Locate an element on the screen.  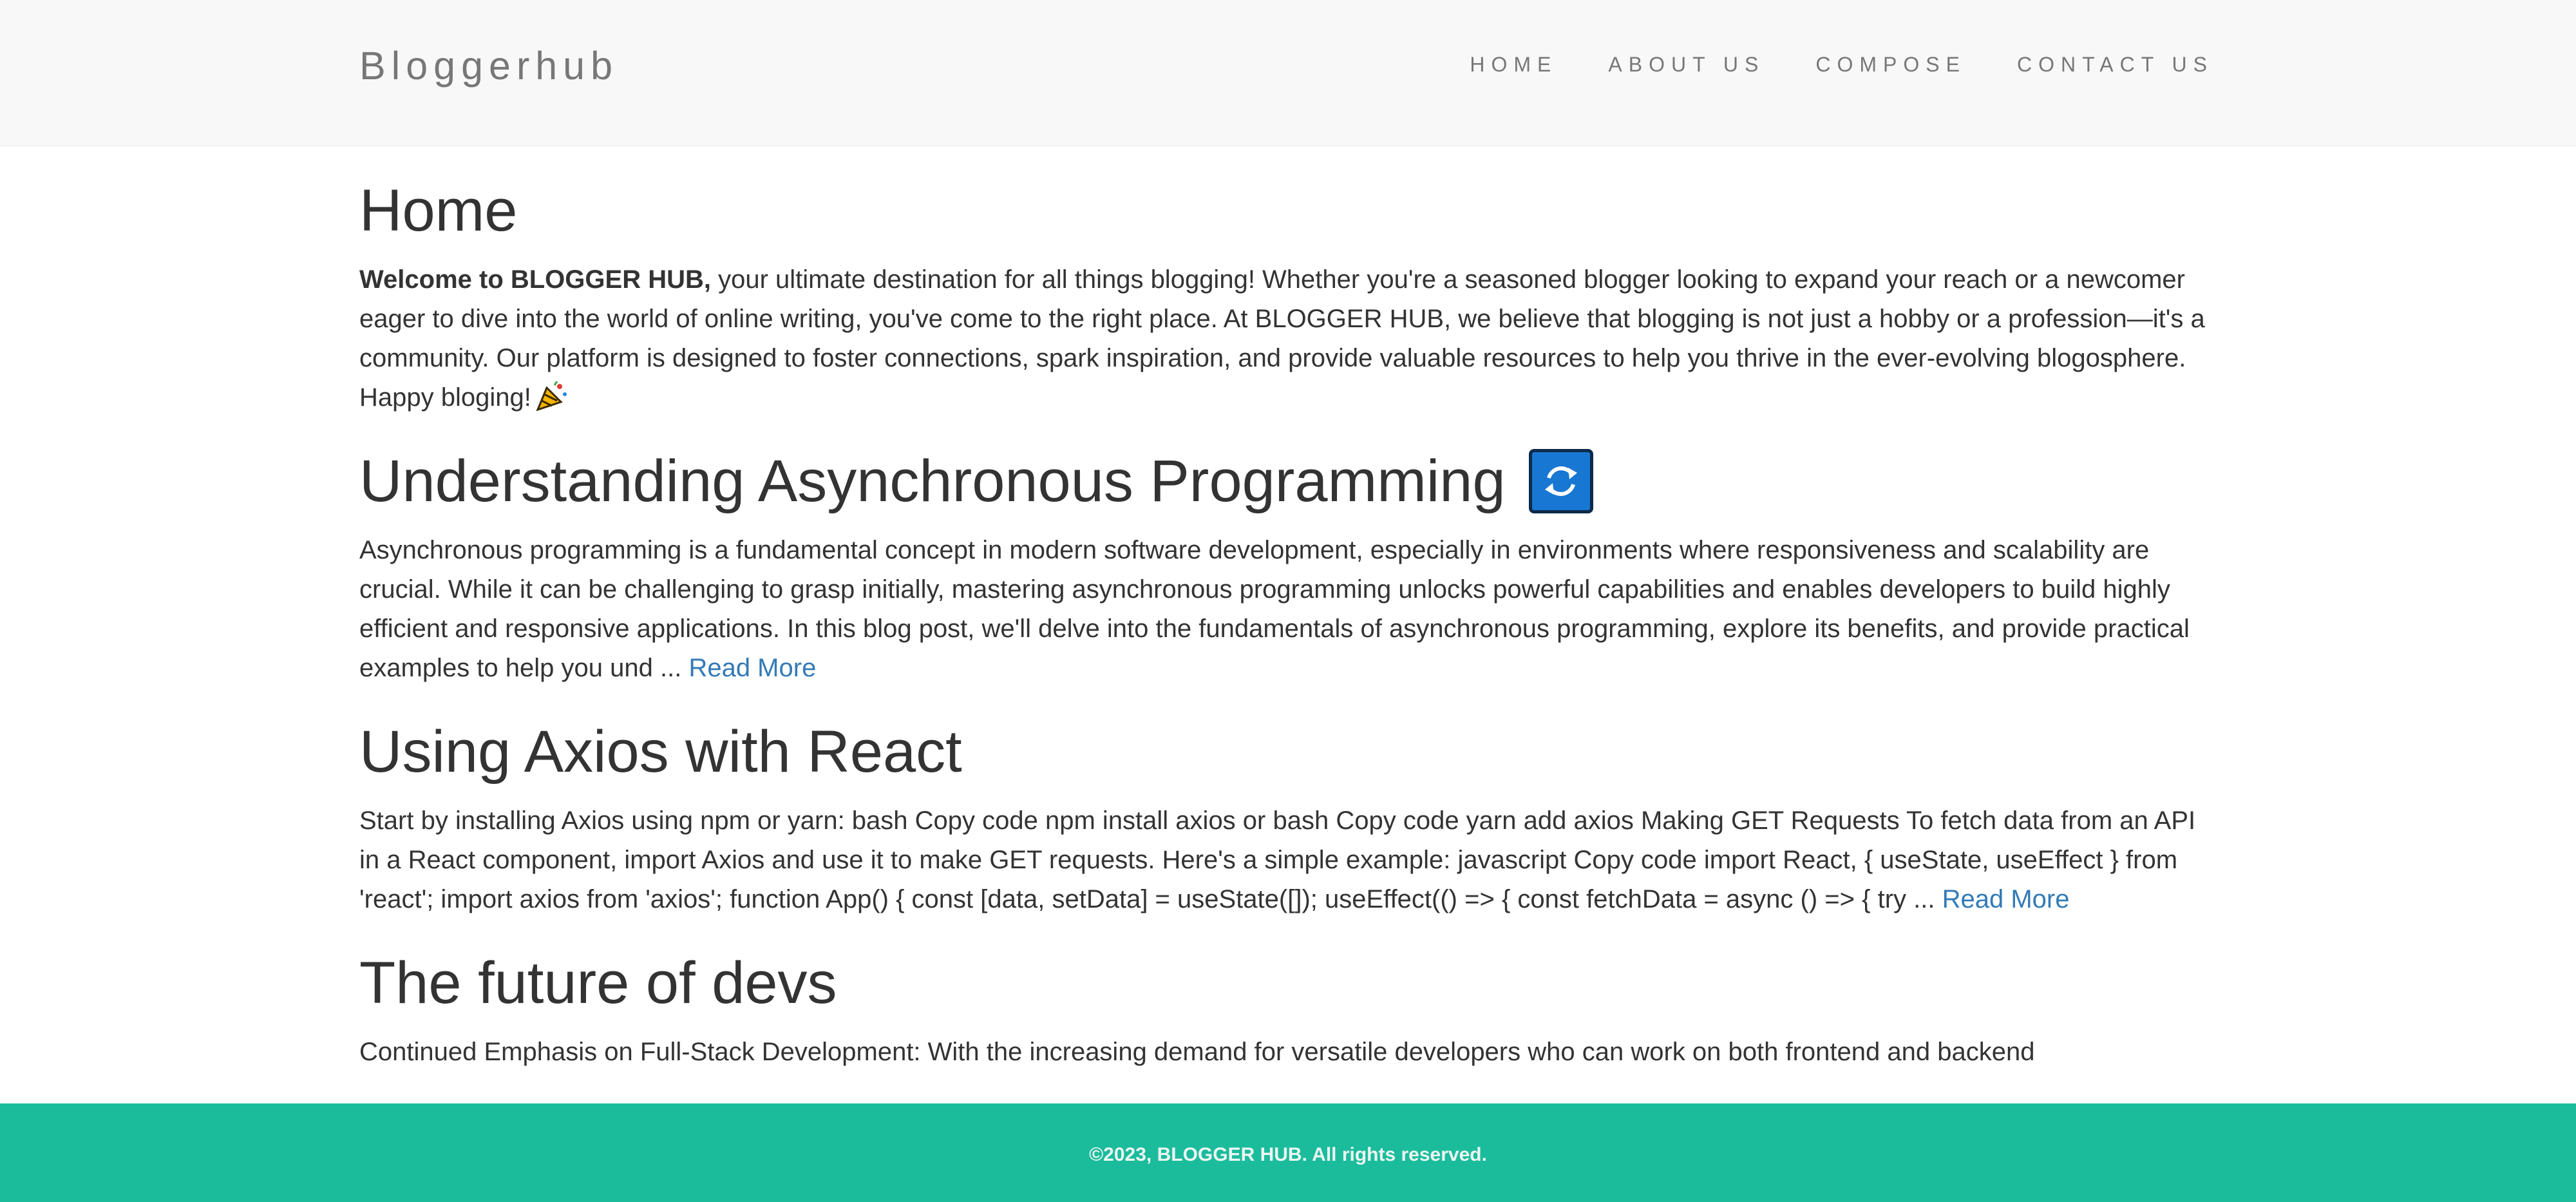
post-title-text: Understanding Asynchronous Programming is located at coordinates (933, 481).